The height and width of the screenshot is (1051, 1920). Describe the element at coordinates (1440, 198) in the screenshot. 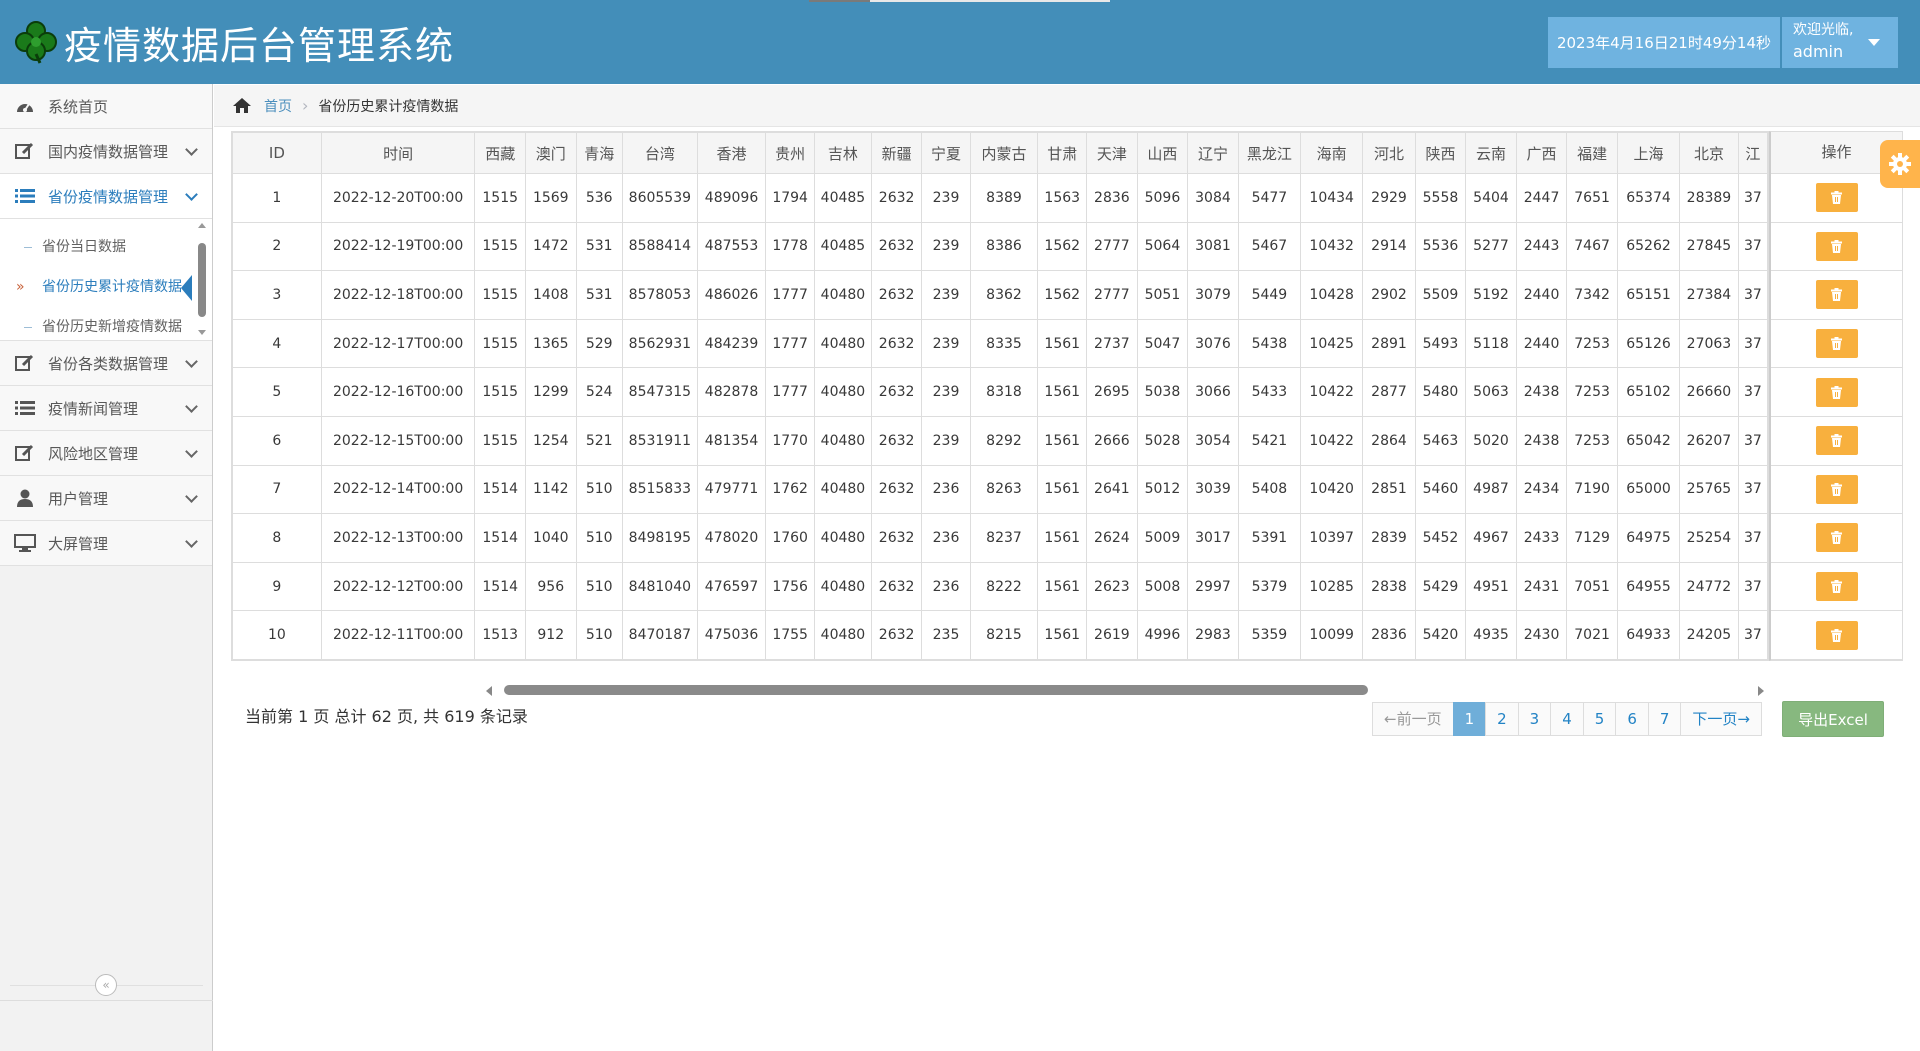

I see `table-cell: 5558` at that location.